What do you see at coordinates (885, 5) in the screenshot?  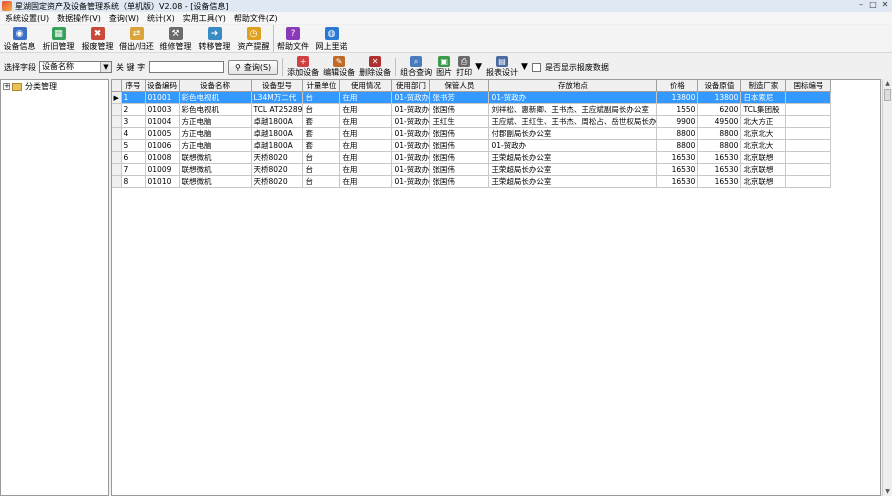 I see `close-button: ✕` at bounding box center [885, 5].